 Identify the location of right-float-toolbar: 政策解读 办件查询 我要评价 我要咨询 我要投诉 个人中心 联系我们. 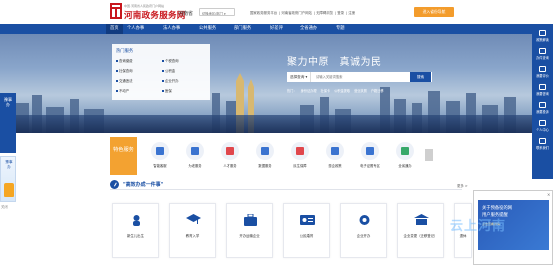
(542, 101).